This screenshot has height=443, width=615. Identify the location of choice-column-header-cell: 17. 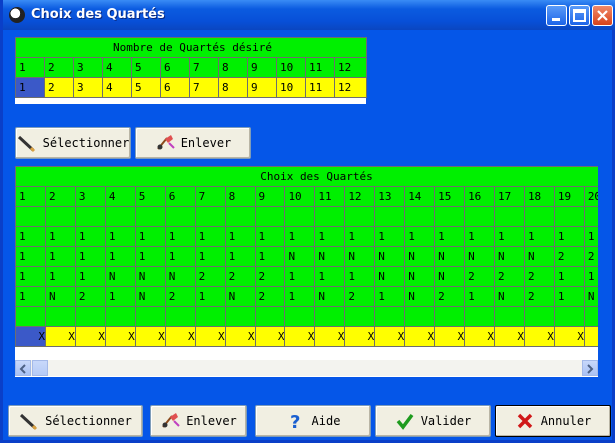
(509, 196).